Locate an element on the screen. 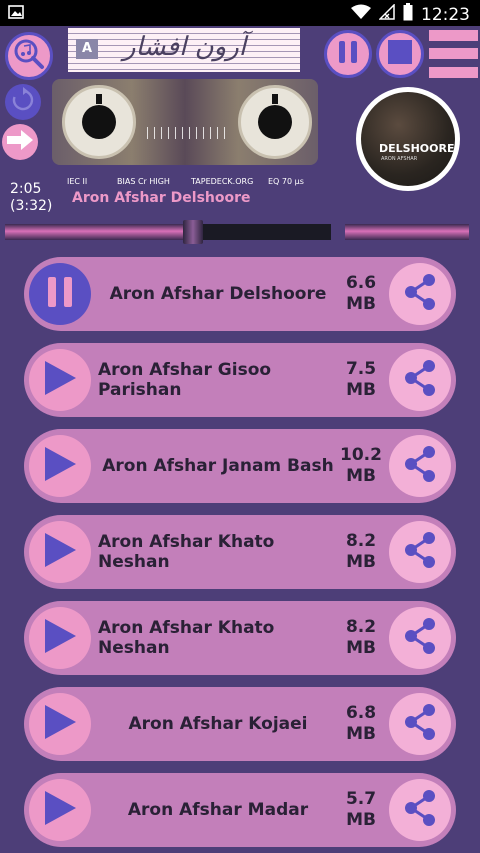 The height and width of the screenshot is (853, 480). music-search-icon is located at coordinates (29, 56).